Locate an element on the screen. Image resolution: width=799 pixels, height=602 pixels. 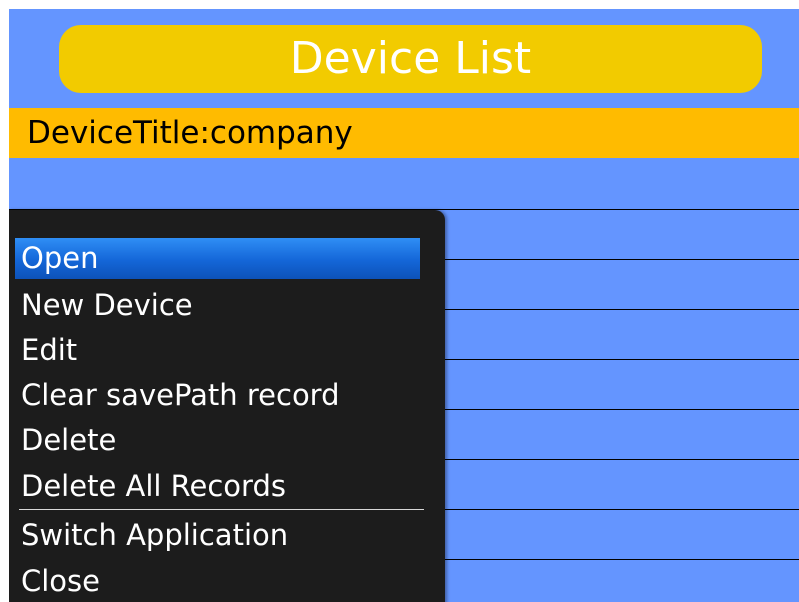
menu-item-open: Open is located at coordinates (217, 258).